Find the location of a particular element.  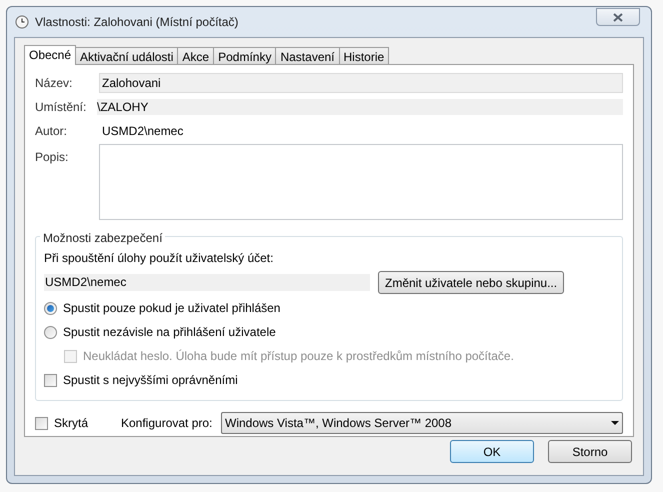

configure-dropdown: Windows Vista™, Windows Server™ 2008 is located at coordinates (422, 423).